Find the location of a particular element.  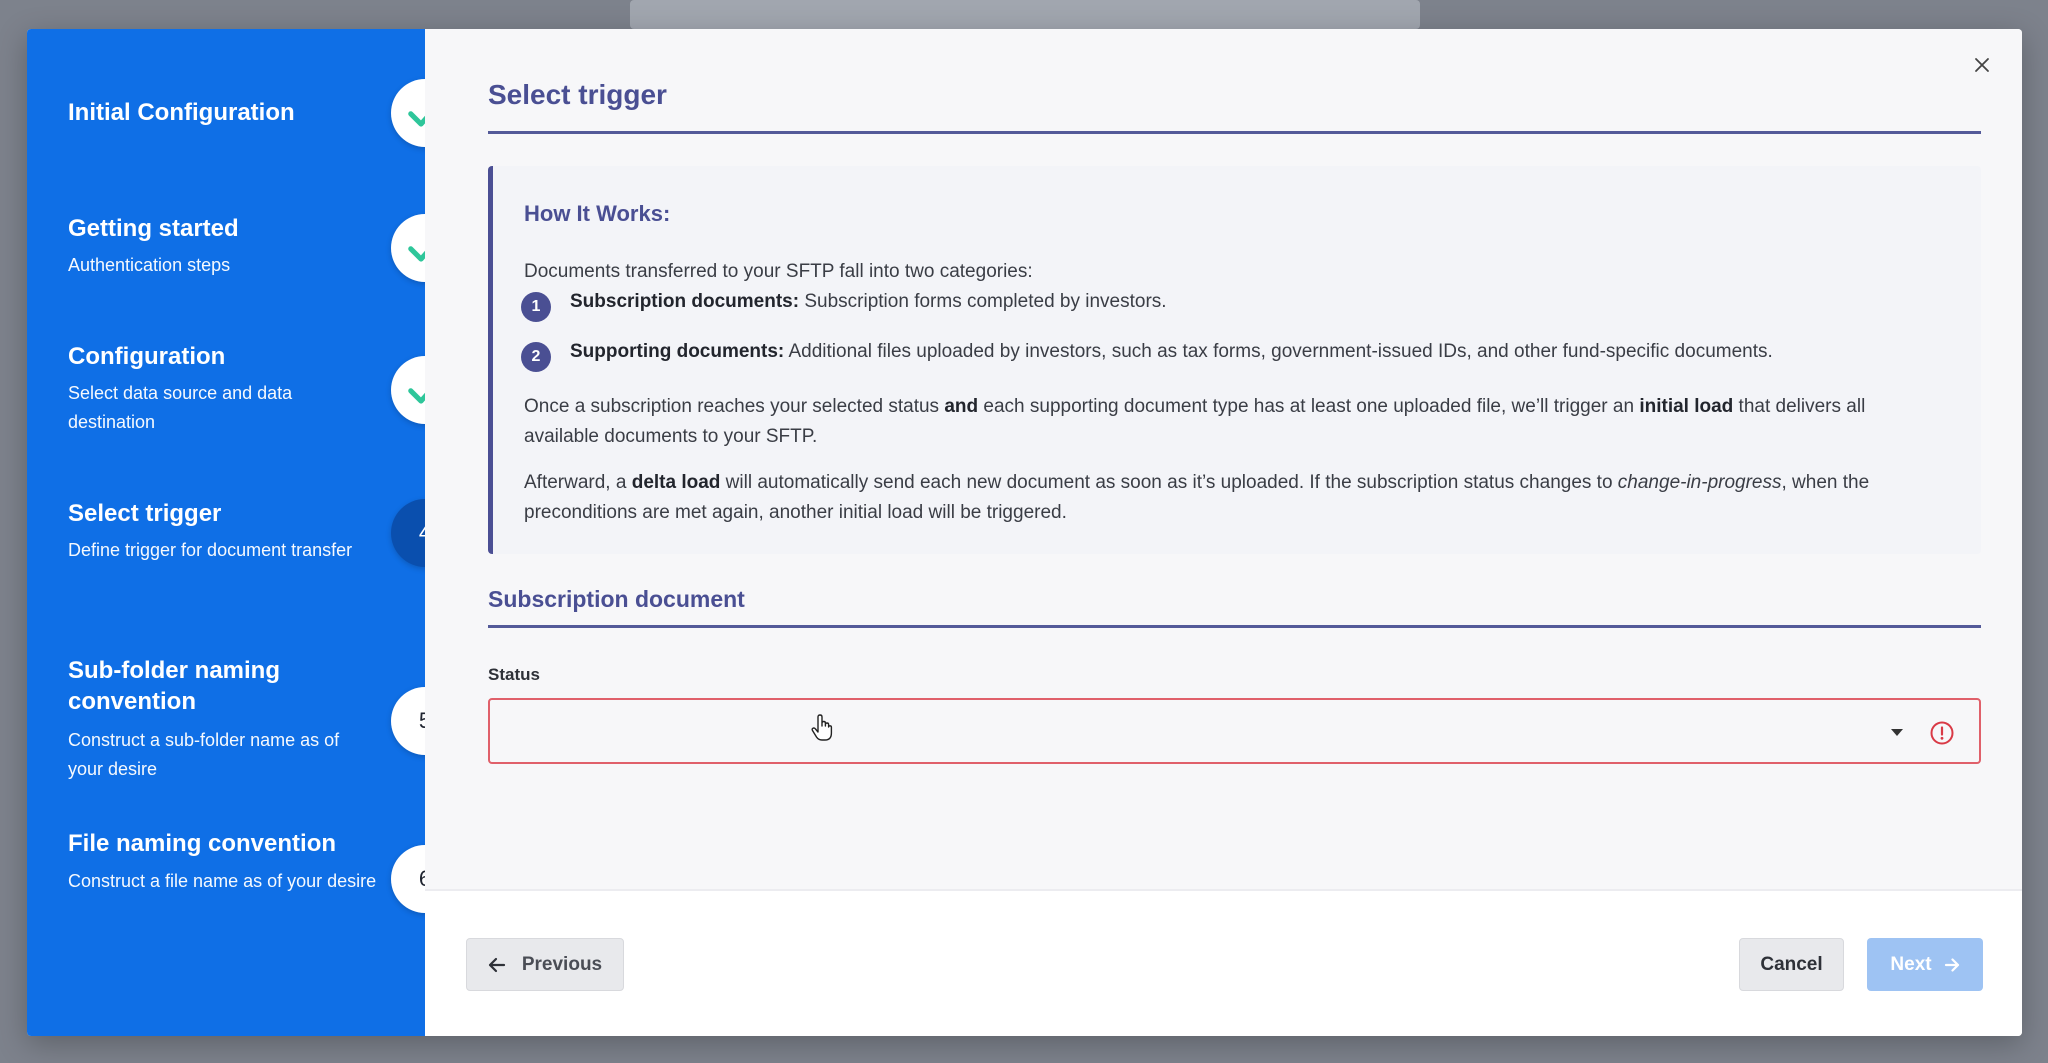

step-description: Define trigger for document transfer is located at coordinates (210, 550).